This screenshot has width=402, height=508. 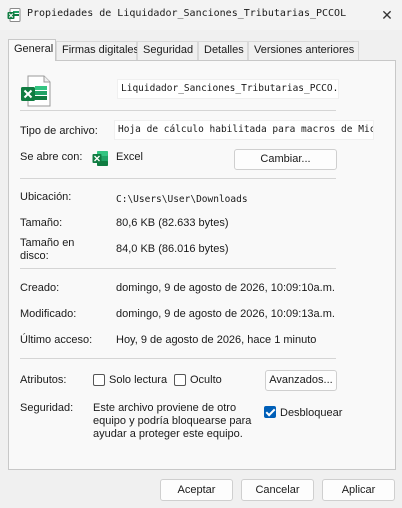 I want to click on size-on-disk-label-cont: disco:, so click(x=34, y=256).